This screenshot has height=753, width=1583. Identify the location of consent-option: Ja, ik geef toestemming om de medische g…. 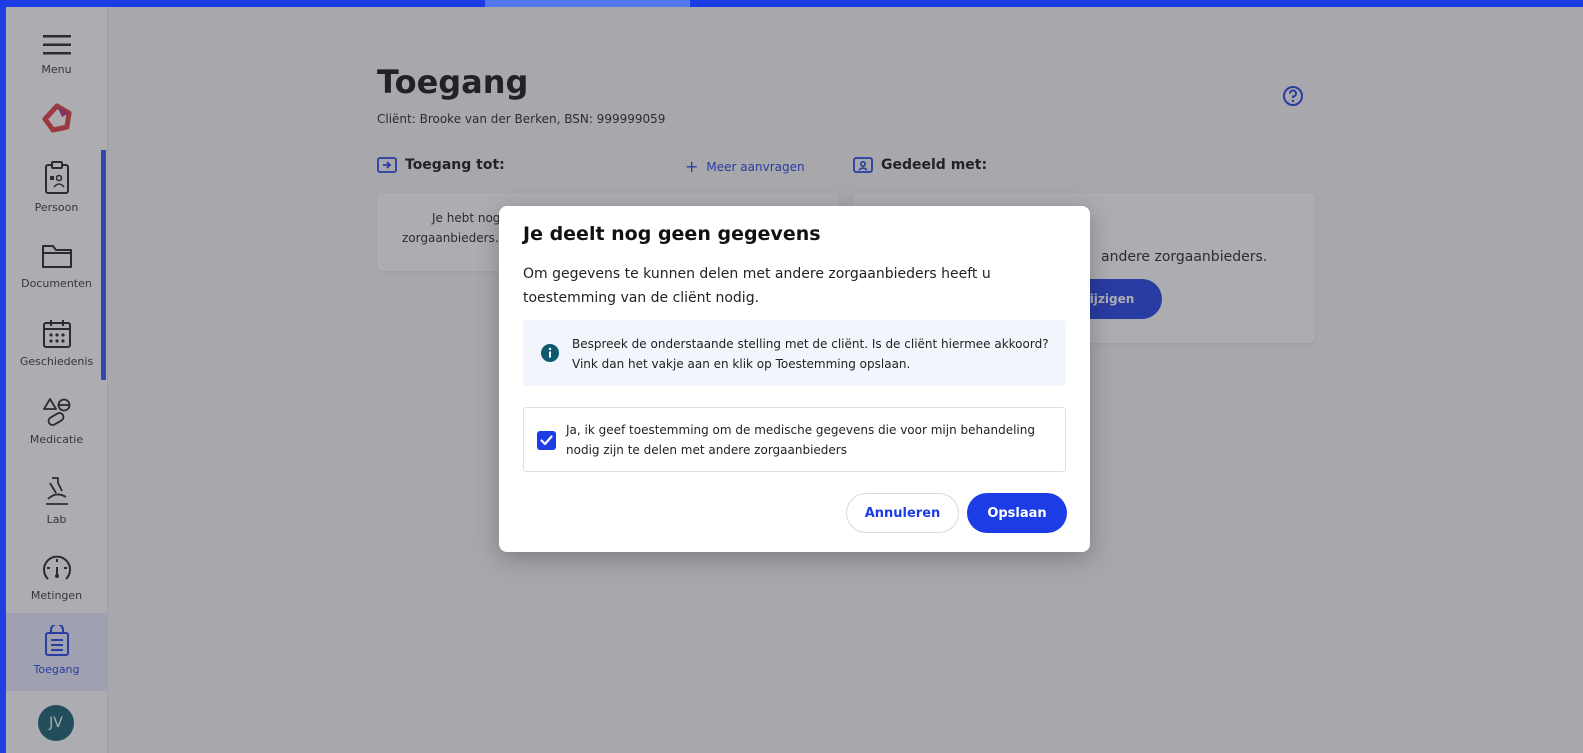
(794, 439).